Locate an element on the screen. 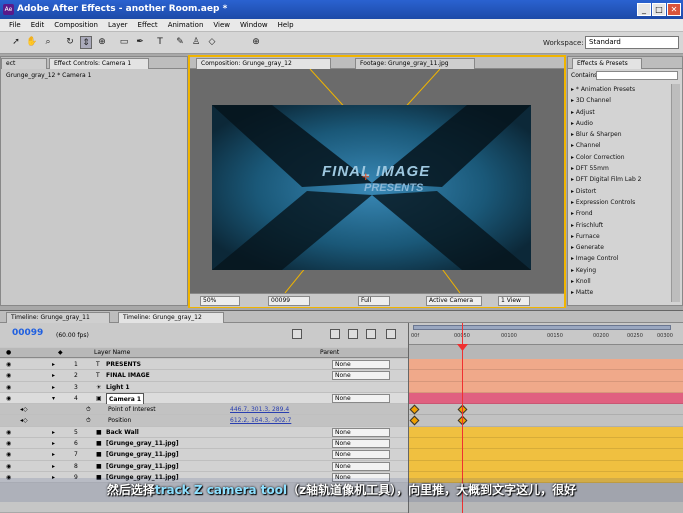 The width and height of the screenshot is (683, 513). layer-name: Back Wall is located at coordinates (122, 432).